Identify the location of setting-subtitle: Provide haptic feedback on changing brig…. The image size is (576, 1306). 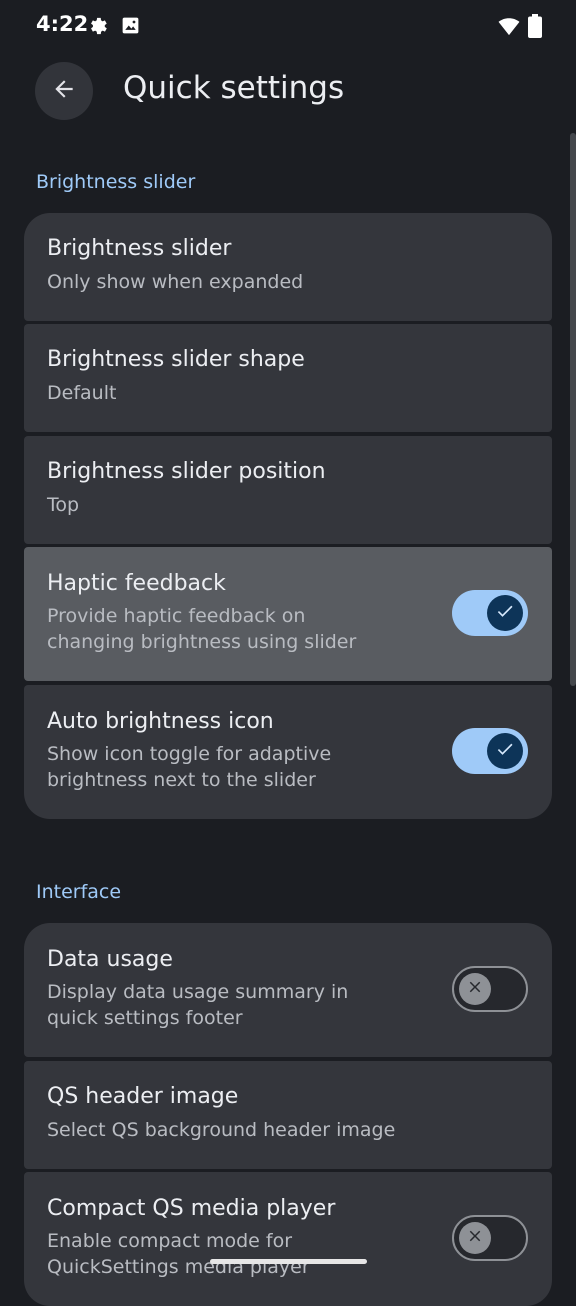
(237, 629).